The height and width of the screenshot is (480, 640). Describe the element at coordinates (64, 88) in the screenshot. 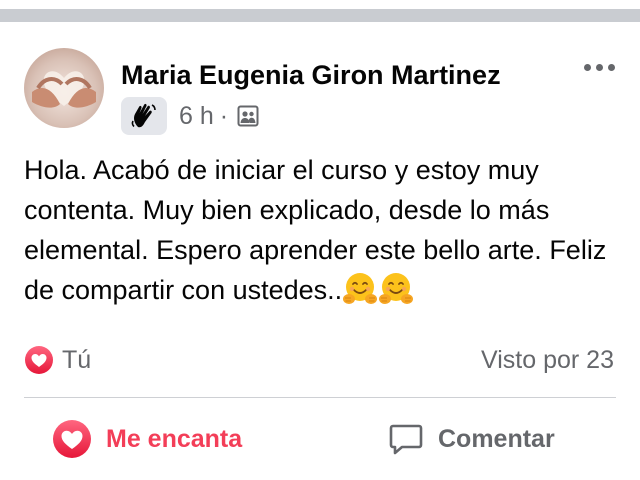

I see `avatar` at that location.